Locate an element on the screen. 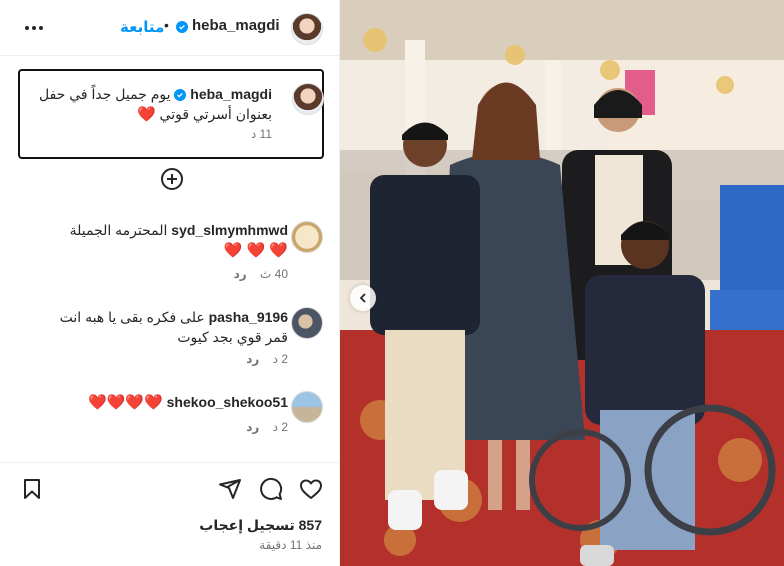  chevron-left-icon is located at coordinates (362, 298).